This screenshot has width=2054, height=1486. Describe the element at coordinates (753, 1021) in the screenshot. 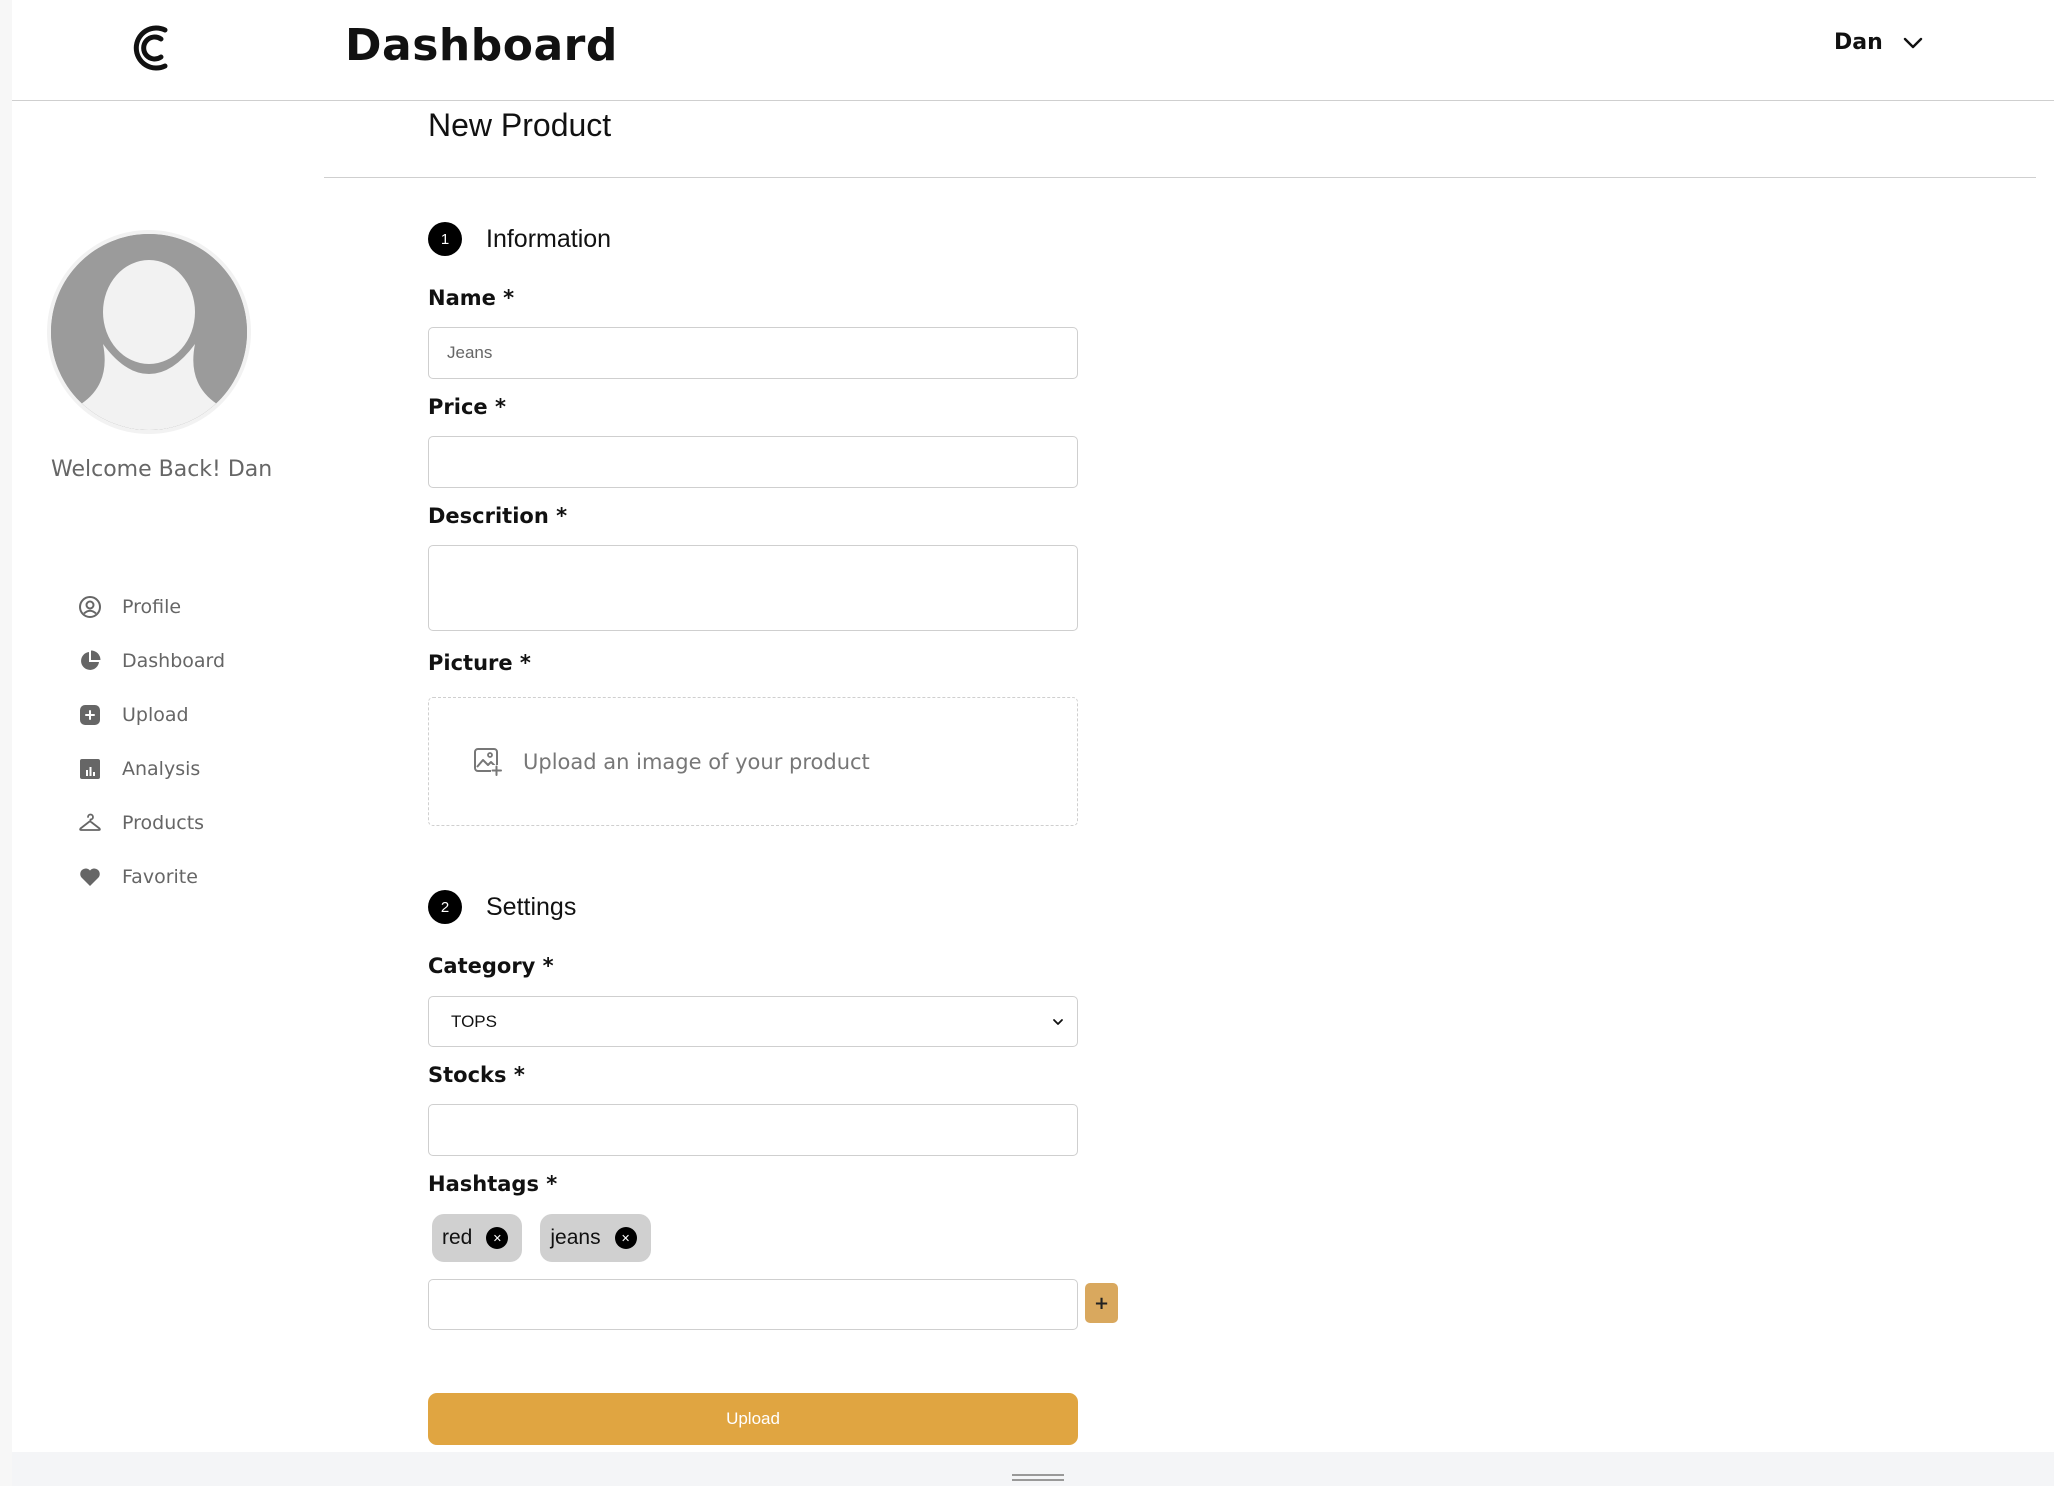

I see `category-select: TOPS` at that location.